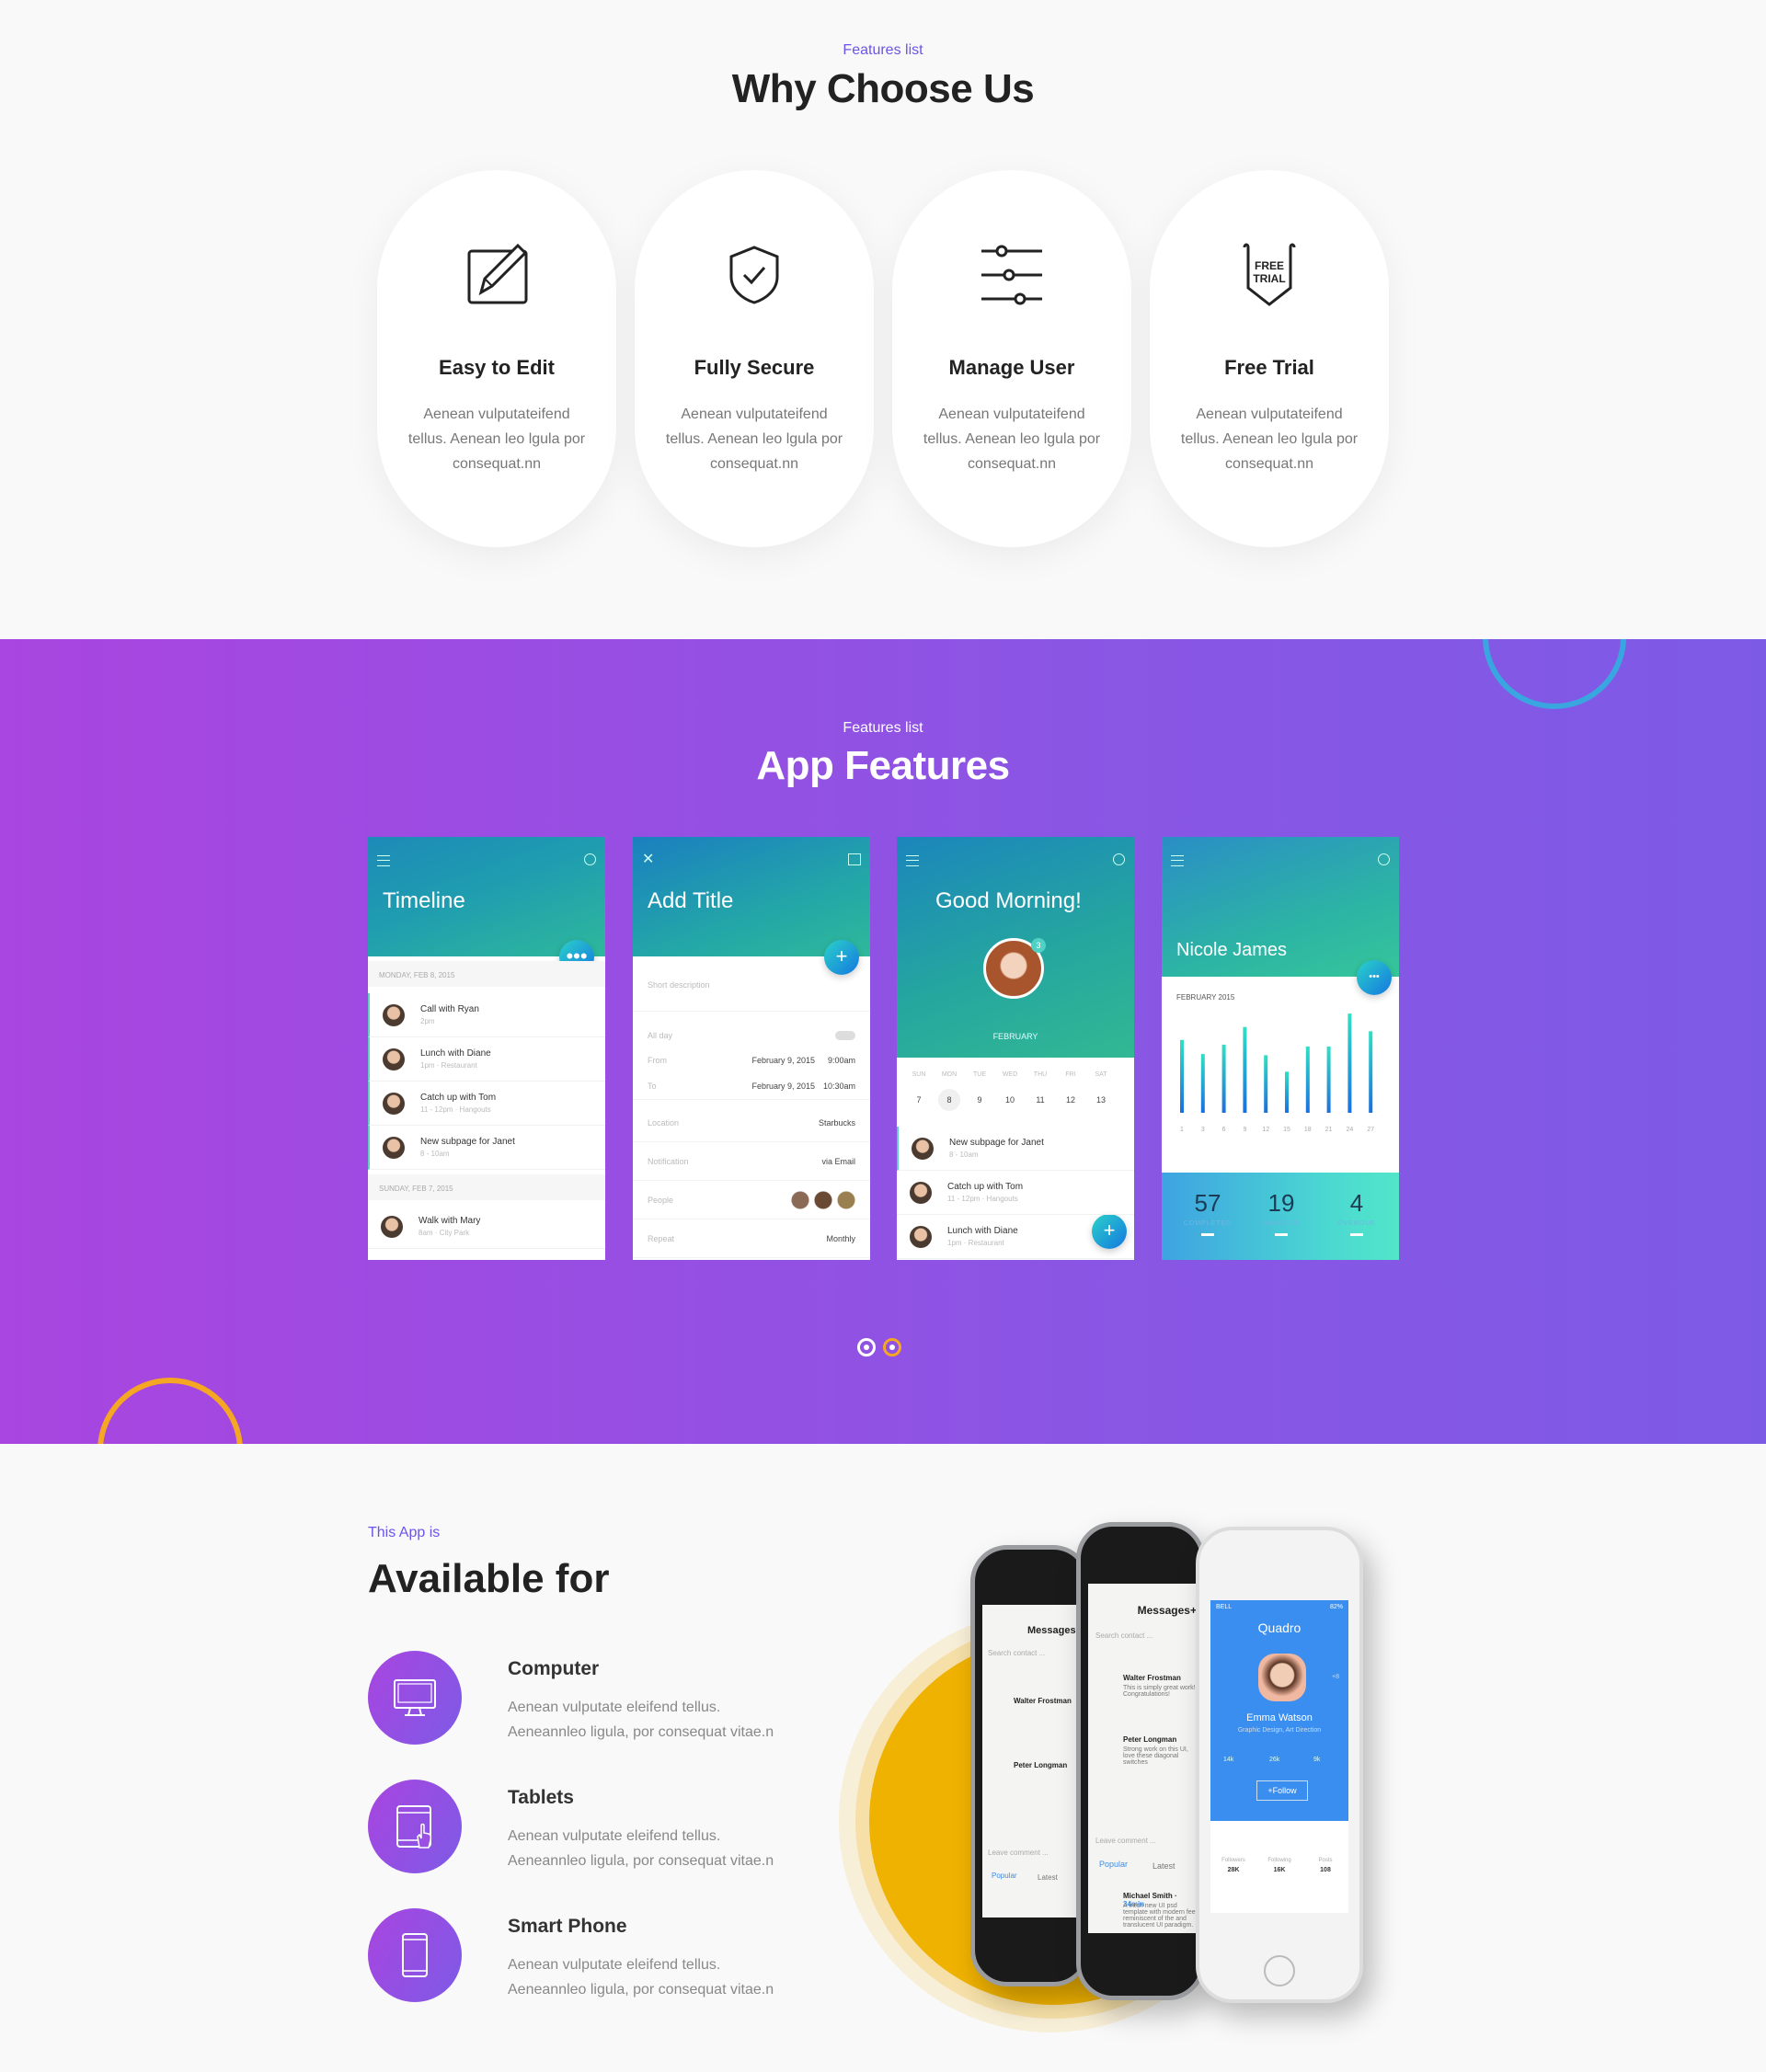 This screenshot has width=1766, height=2072. What do you see at coordinates (1040, 1074) in the screenshot?
I see `weekday-label: THU` at bounding box center [1040, 1074].